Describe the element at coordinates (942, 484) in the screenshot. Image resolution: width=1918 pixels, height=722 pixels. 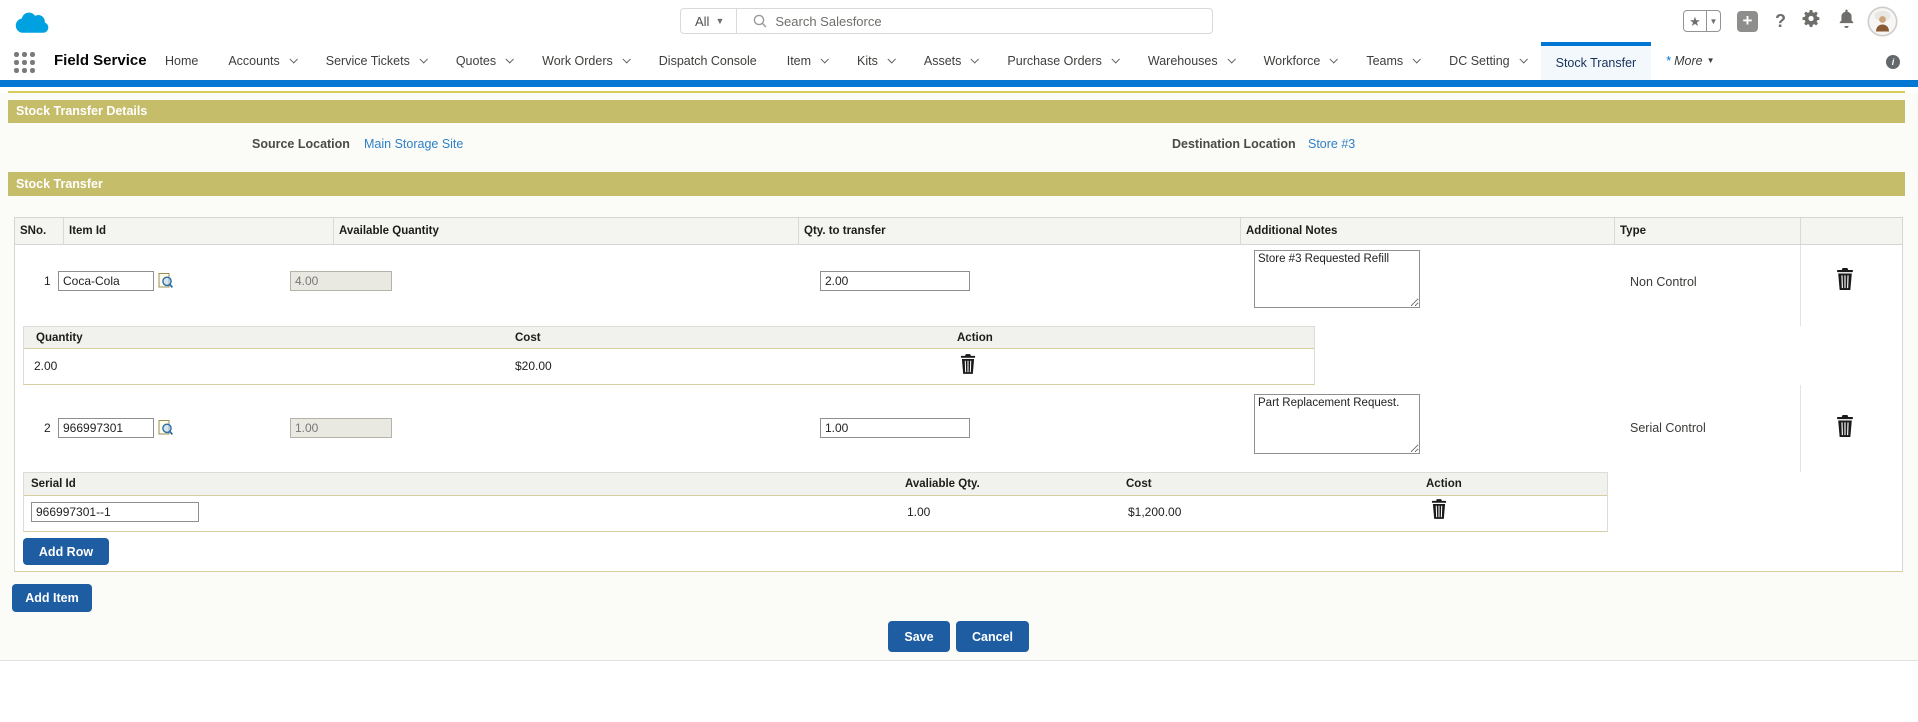
I see `available-qty-column-header: Avaliable Qty.` at that location.